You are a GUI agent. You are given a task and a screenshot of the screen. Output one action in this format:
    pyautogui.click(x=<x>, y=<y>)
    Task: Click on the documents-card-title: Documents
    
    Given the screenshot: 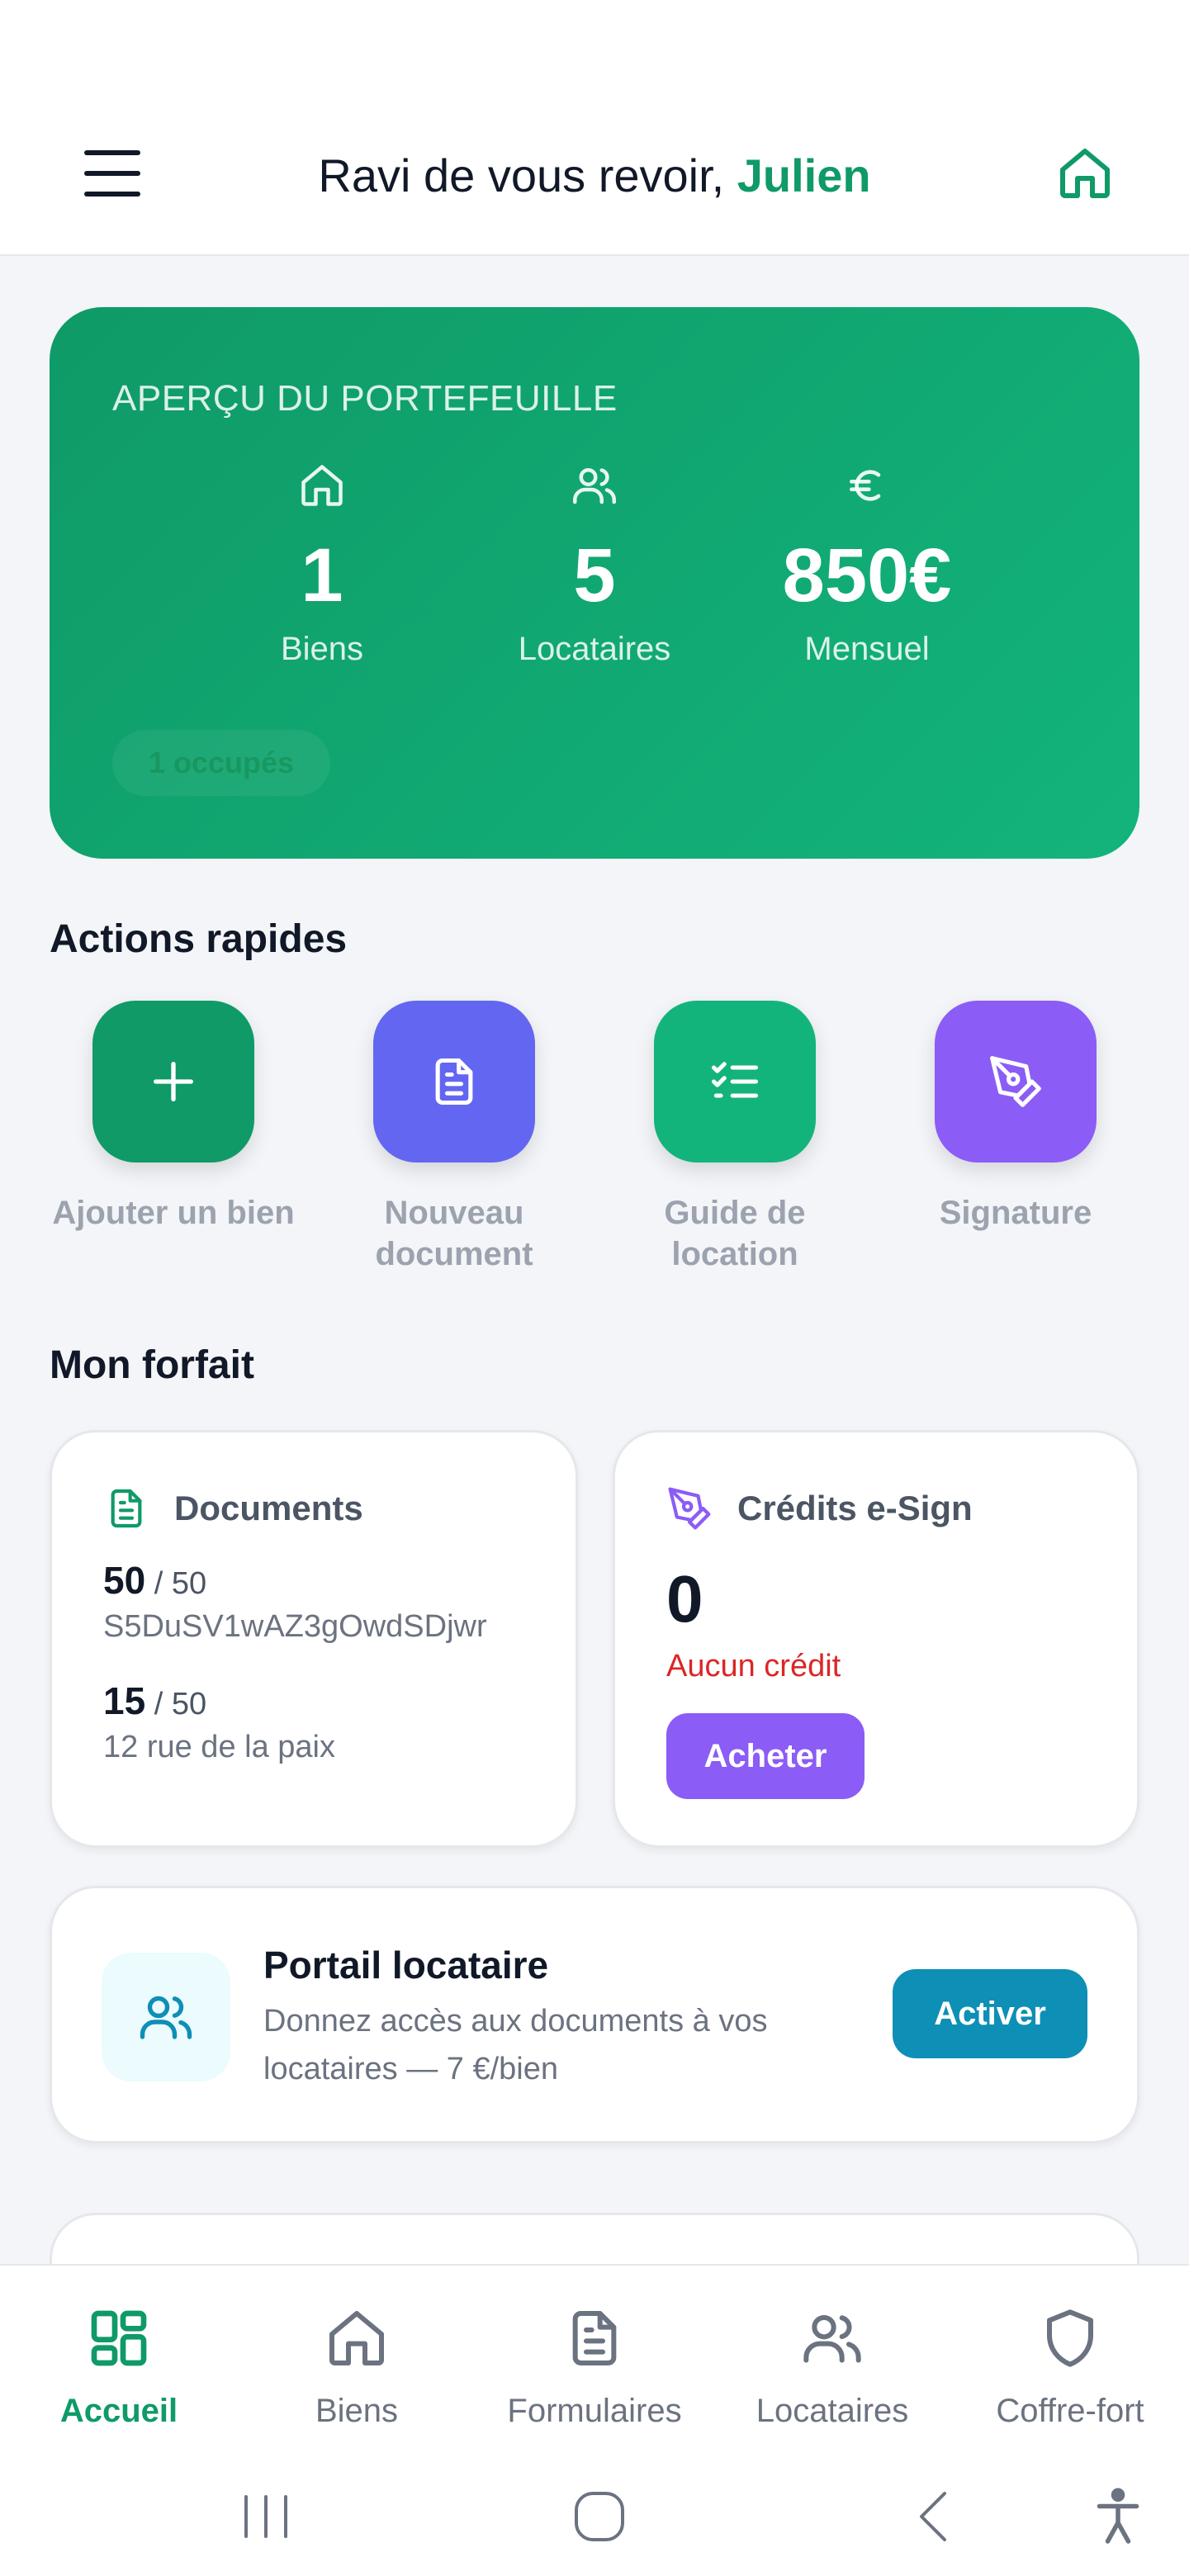 What is the action you would take?
    pyautogui.click(x=268, y=1508)
    